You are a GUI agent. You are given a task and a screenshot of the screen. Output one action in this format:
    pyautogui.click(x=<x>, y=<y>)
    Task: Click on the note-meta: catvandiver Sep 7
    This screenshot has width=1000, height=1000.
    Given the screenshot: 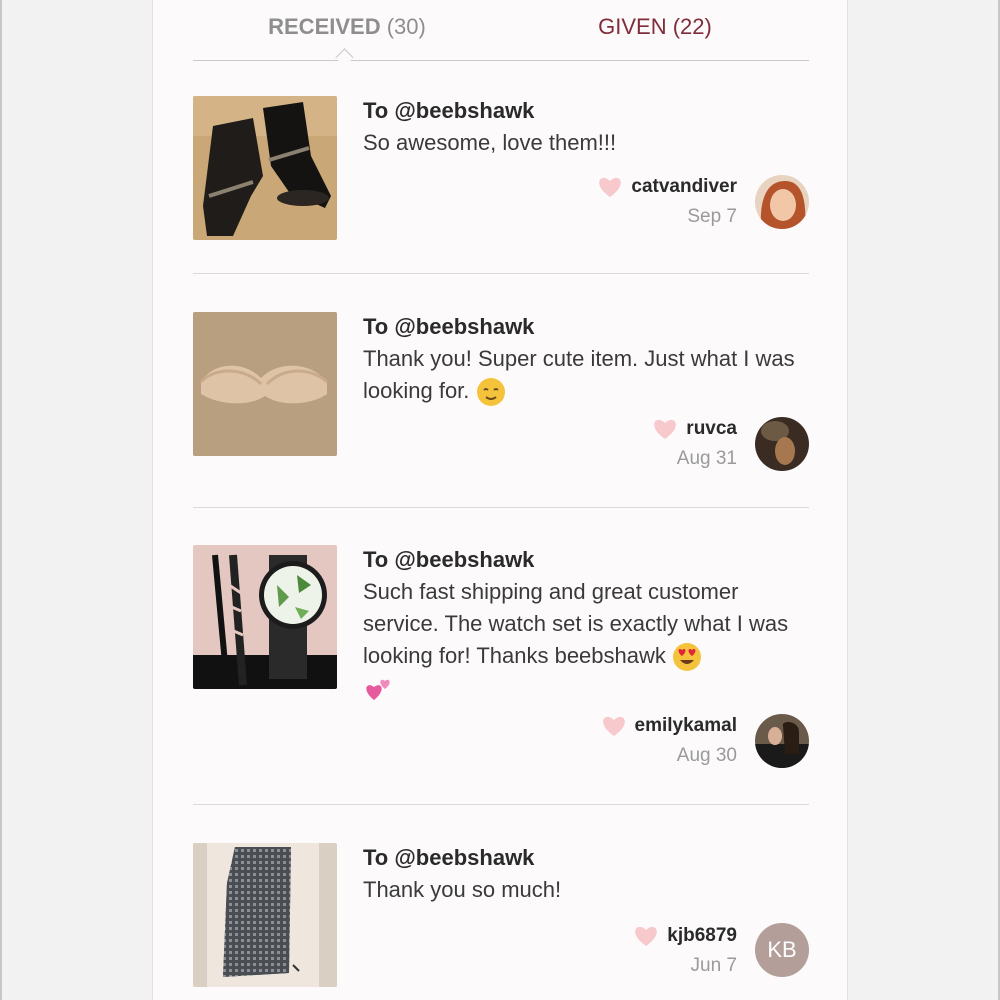 What is the action you would take?
    pyautogui.click(x=667, y=203)
    